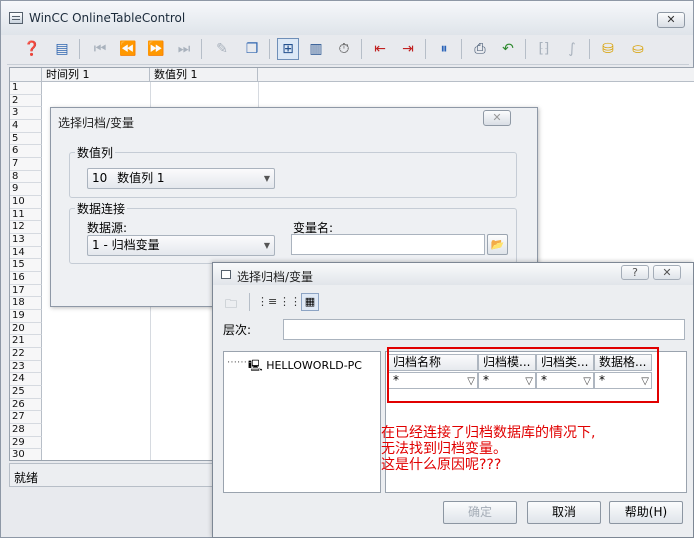 This screenshot has height=538, width=694. What do you see at coordinates (380, 49) in the screenshot?
I see `previous-column-icon: ⇤` at bounding box center [380, 49].